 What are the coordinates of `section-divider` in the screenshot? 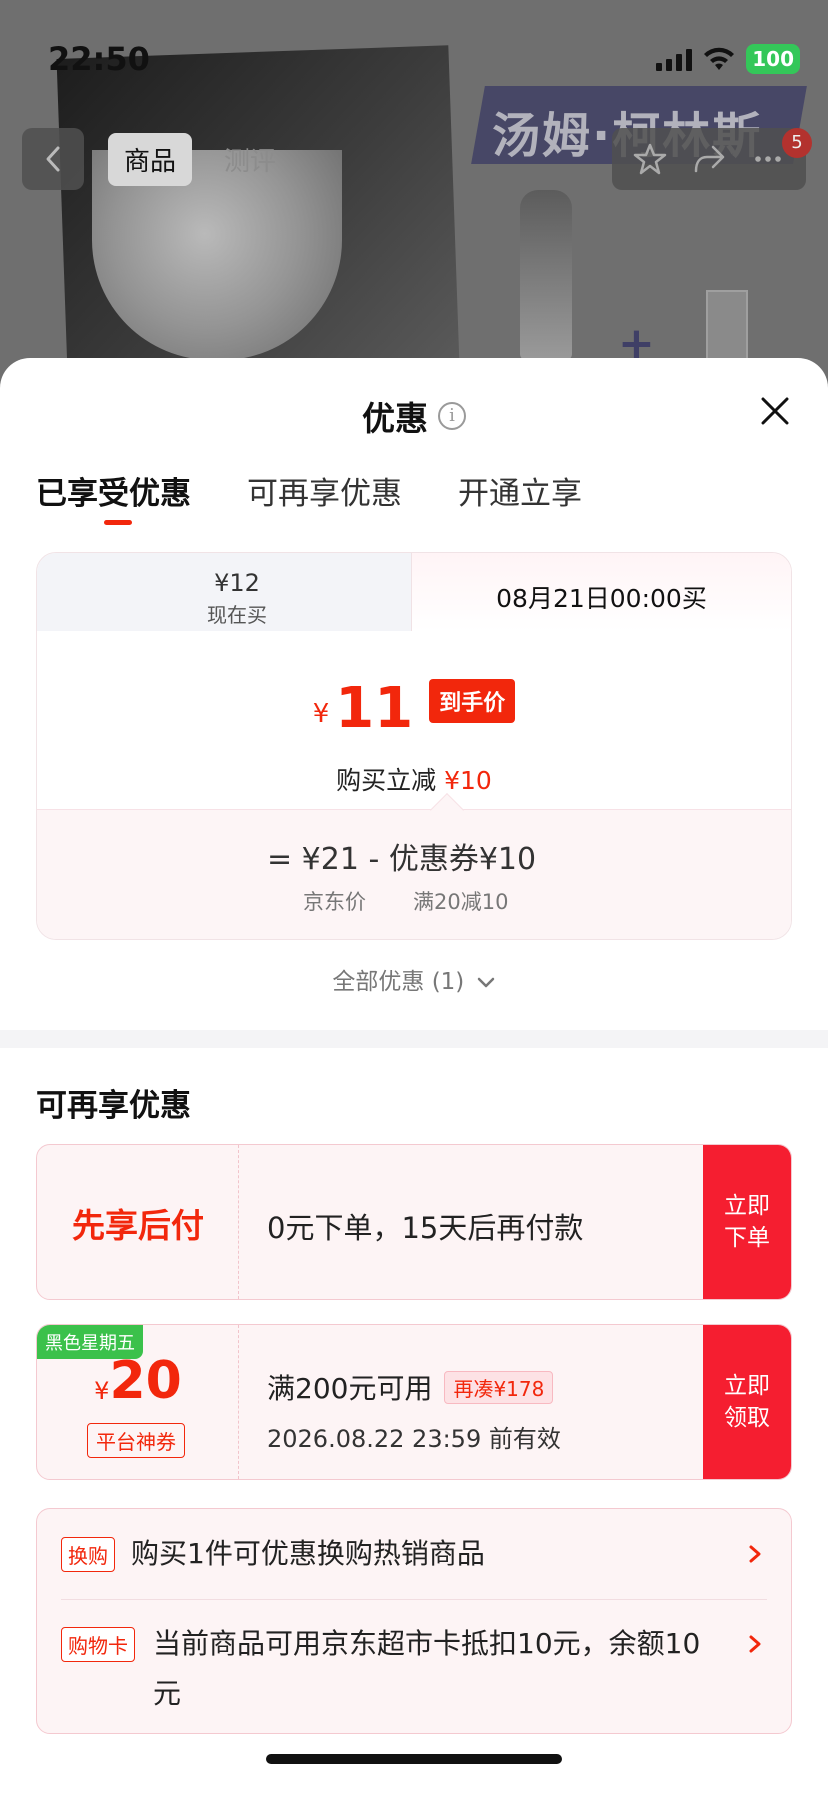 It's located at (414, 1039).